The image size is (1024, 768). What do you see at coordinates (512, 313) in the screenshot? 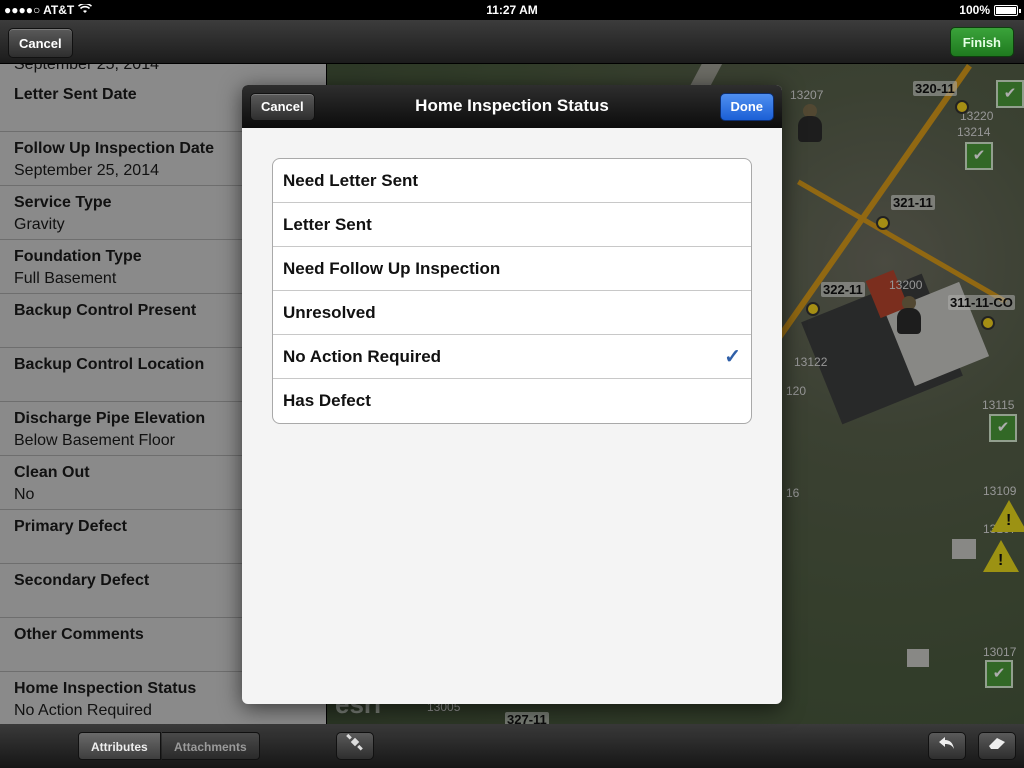
I see `option-unresolved: Unresolved` at bounding box center [512, 313].